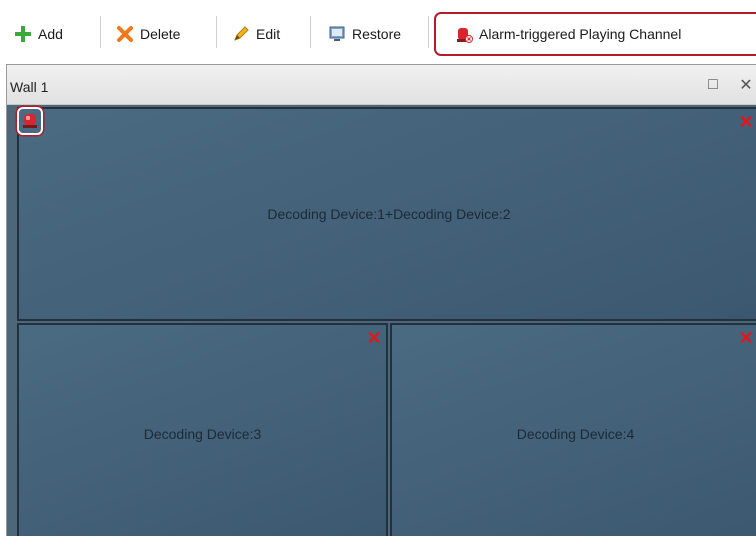  Describe the element at coordinates (202, 434) in the screenshot. I see `wall-window-label: Decoding Device:3` at that location.